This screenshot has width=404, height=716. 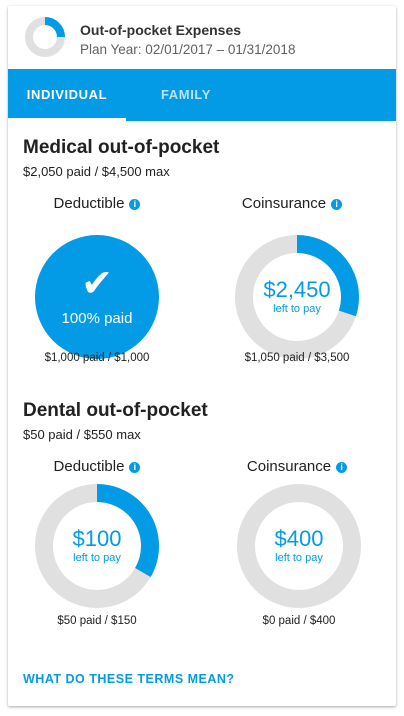 I want to click on medical-title: Medical out-of-pocket, so click(x=121, y=147).